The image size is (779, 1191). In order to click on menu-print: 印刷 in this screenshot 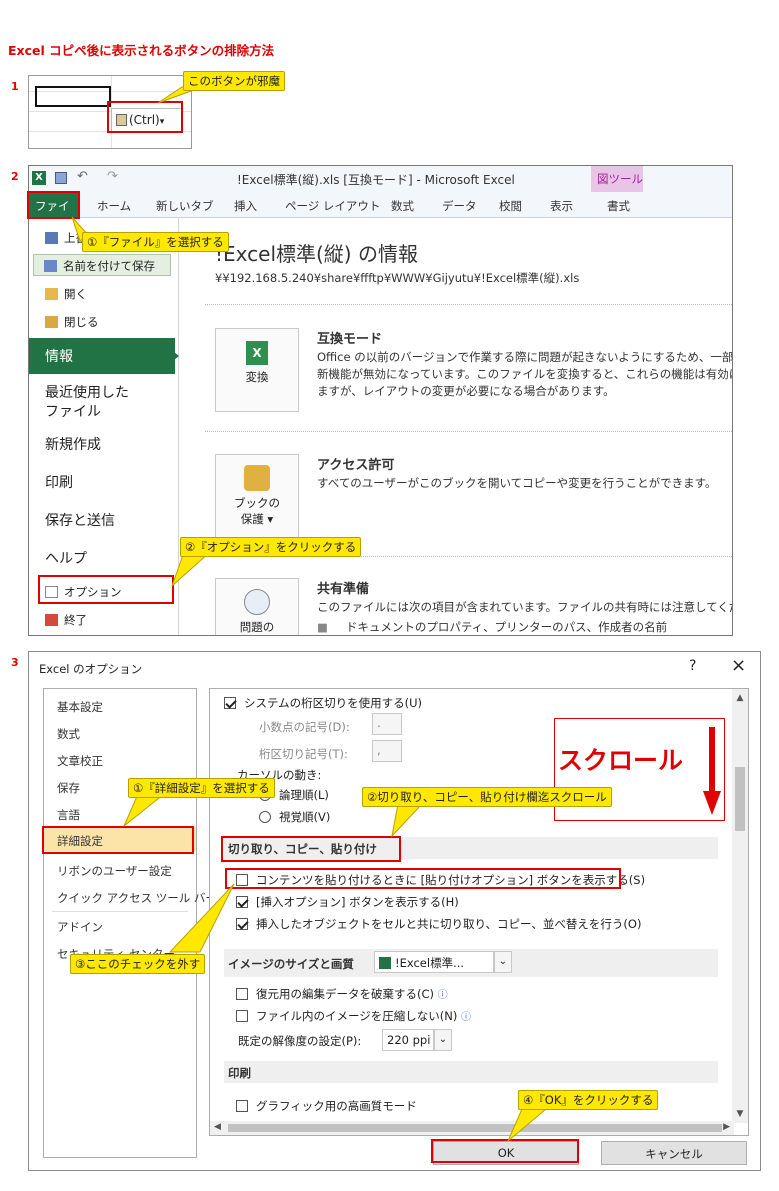, I will do `click(59, 482)`.